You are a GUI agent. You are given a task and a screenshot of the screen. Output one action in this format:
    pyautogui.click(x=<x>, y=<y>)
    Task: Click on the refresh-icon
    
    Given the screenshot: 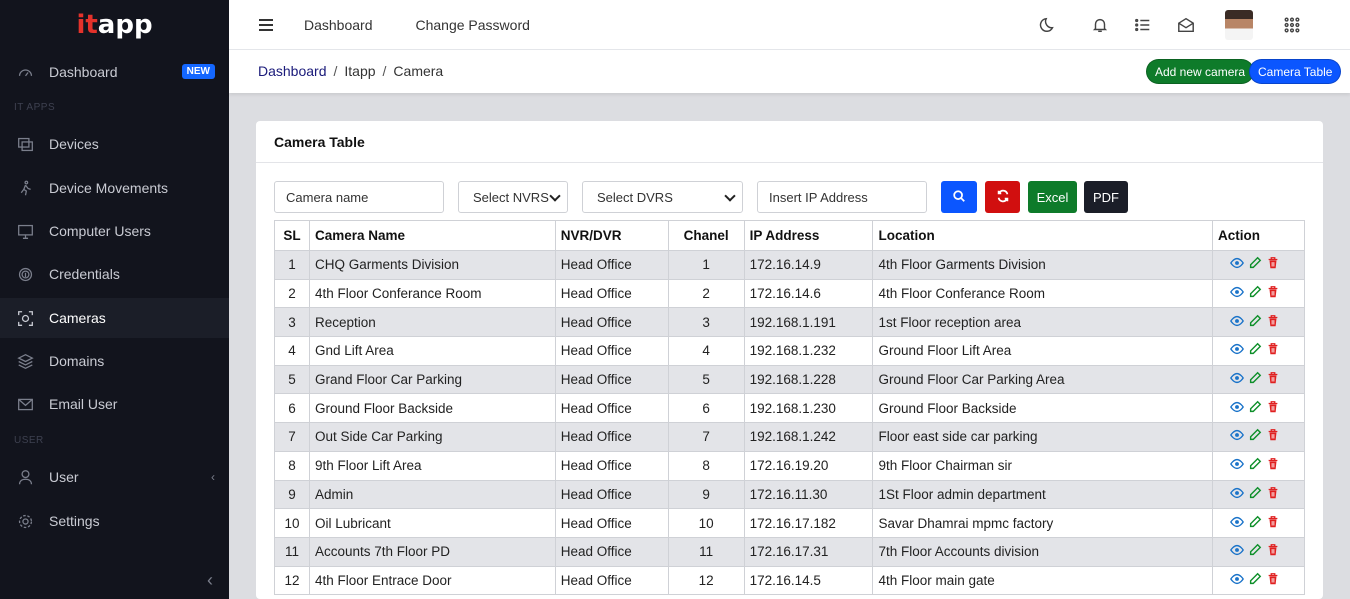 What is the action you would take?
    pyautogui.click(x=1003, y=197)
    